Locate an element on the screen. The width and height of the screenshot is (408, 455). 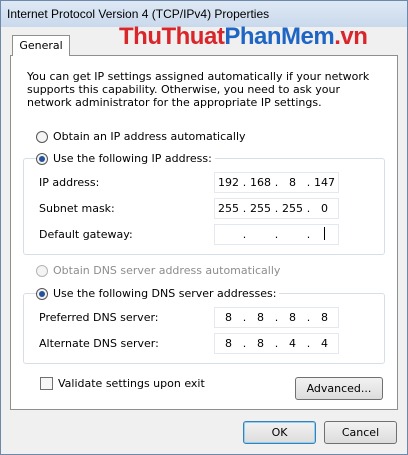
ip-address-label: IP address: is located at coordinates (69, 182).